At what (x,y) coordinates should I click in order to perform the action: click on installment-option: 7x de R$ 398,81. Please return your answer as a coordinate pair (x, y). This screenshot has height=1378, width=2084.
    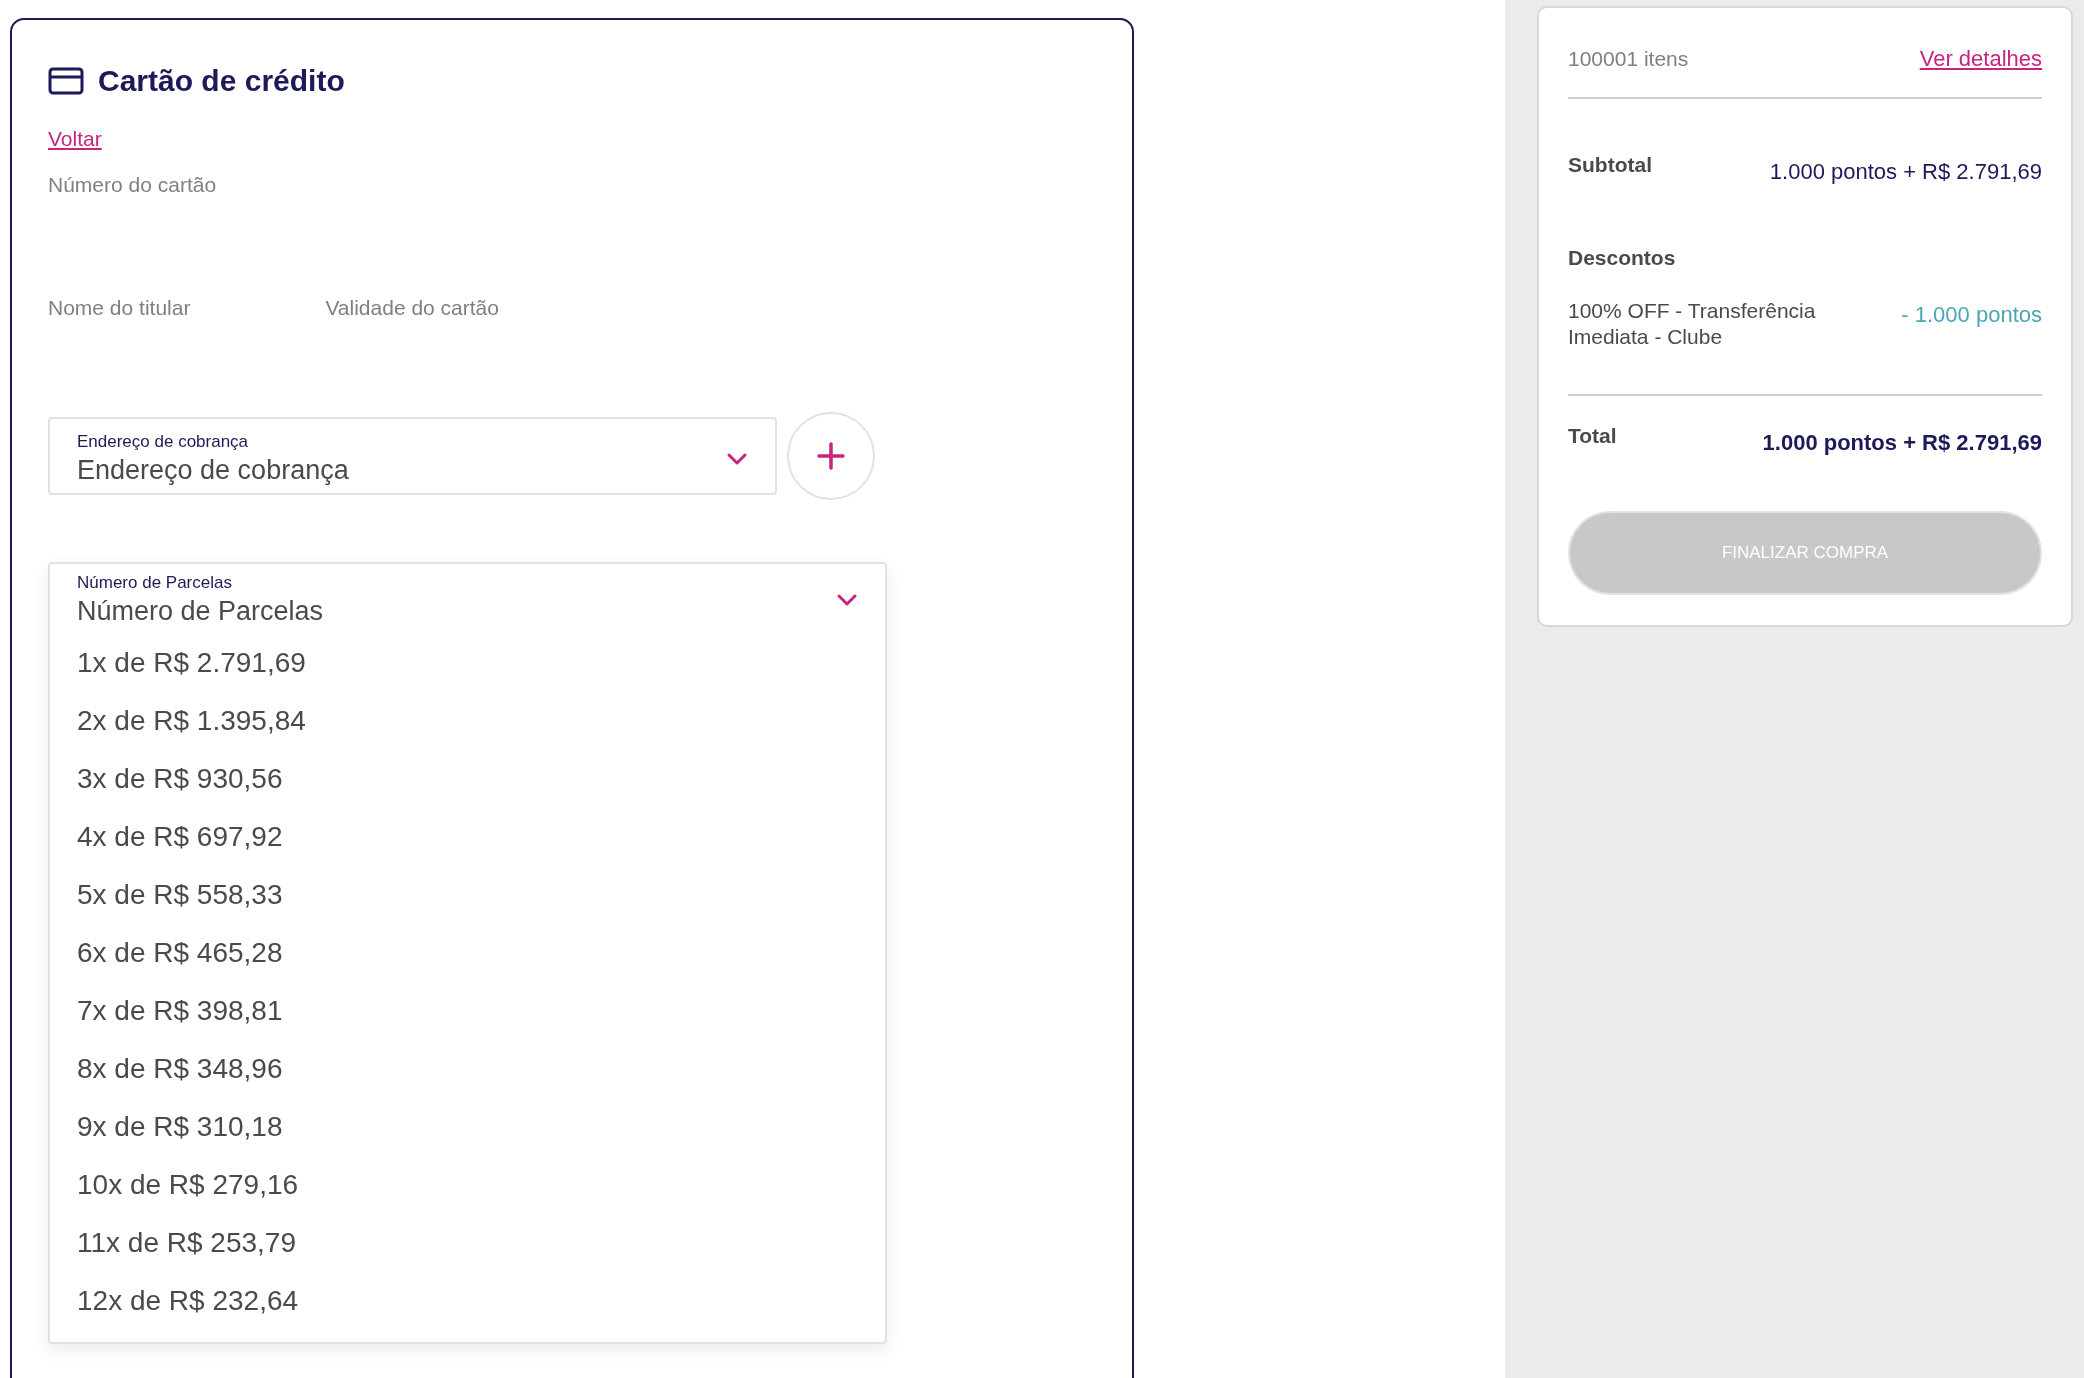
    Looking at the image, I should click on (467, 1010).